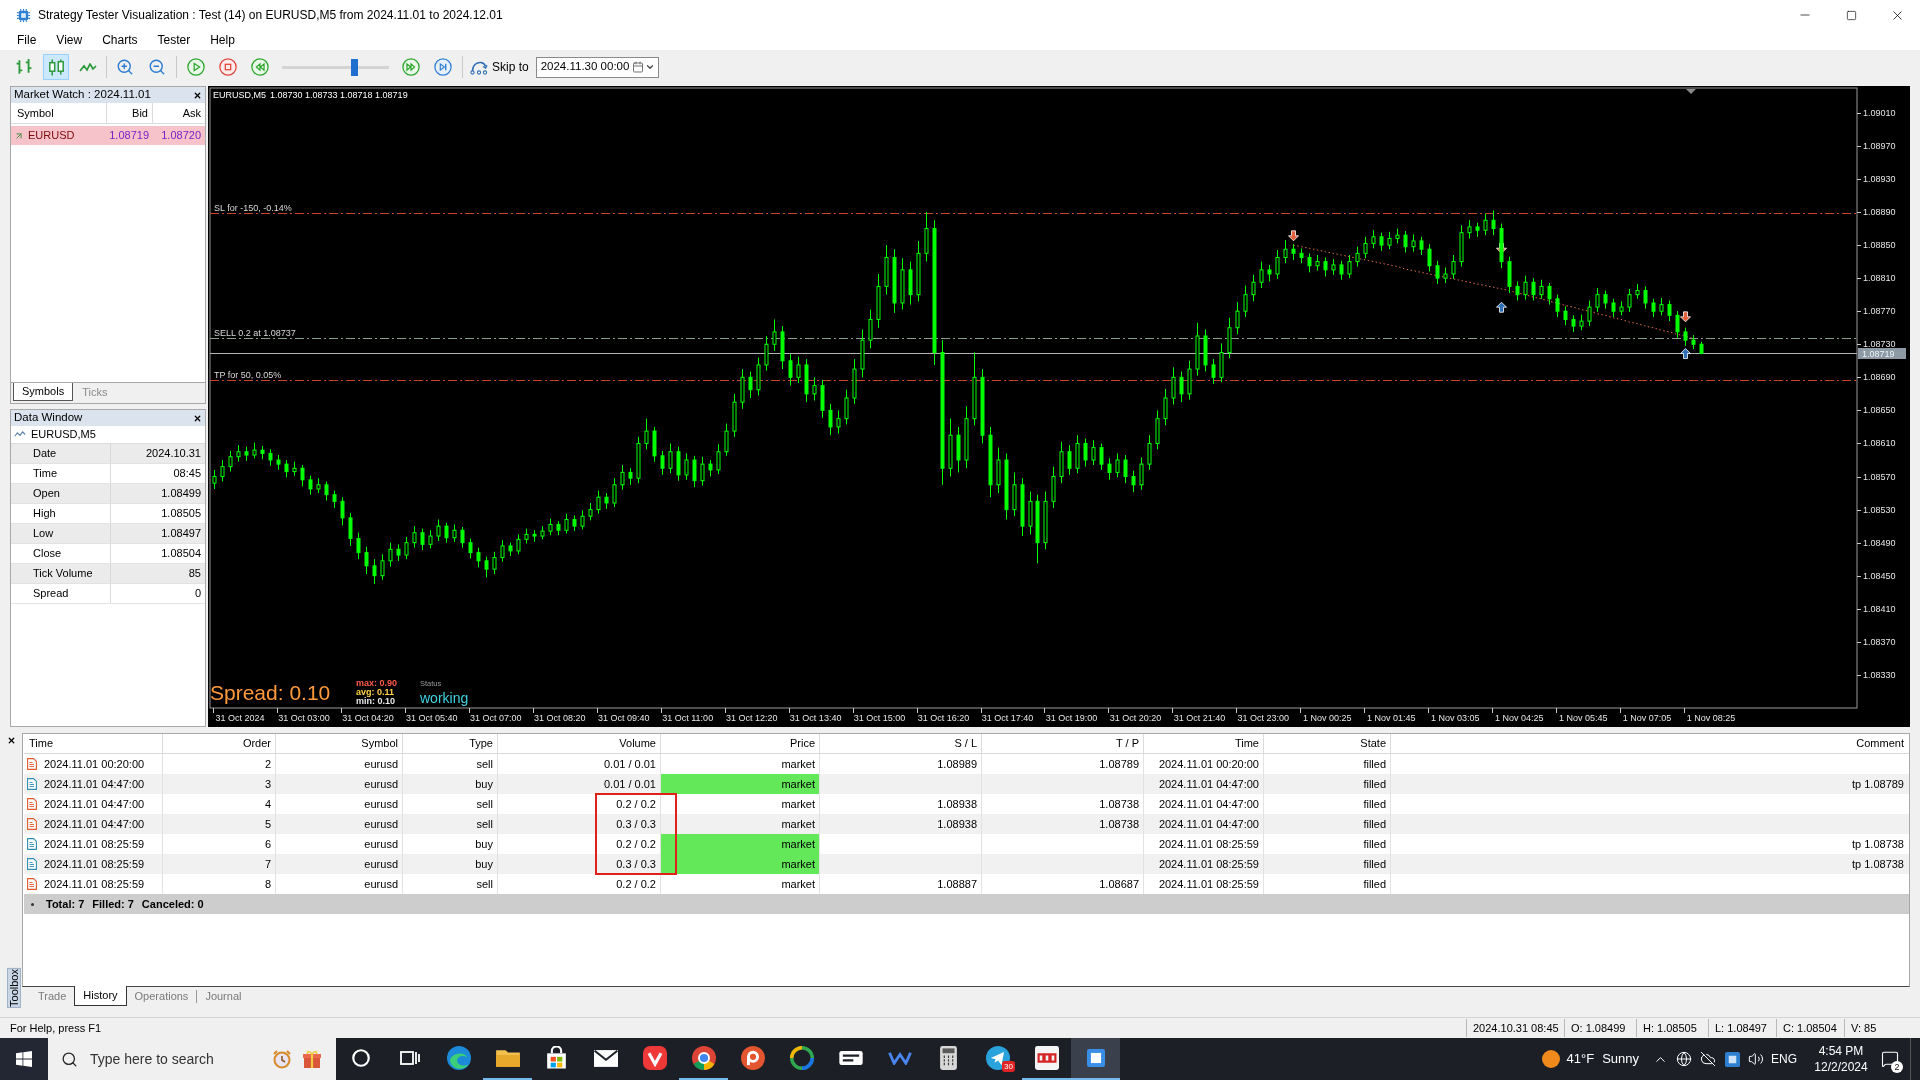 This screenshot has width=1920, height=1080. What do you see at coordinates (253, 207) in the screenshot?
I see `level-label: SL for -150, -0.14%` at bounding box center [253, 207].